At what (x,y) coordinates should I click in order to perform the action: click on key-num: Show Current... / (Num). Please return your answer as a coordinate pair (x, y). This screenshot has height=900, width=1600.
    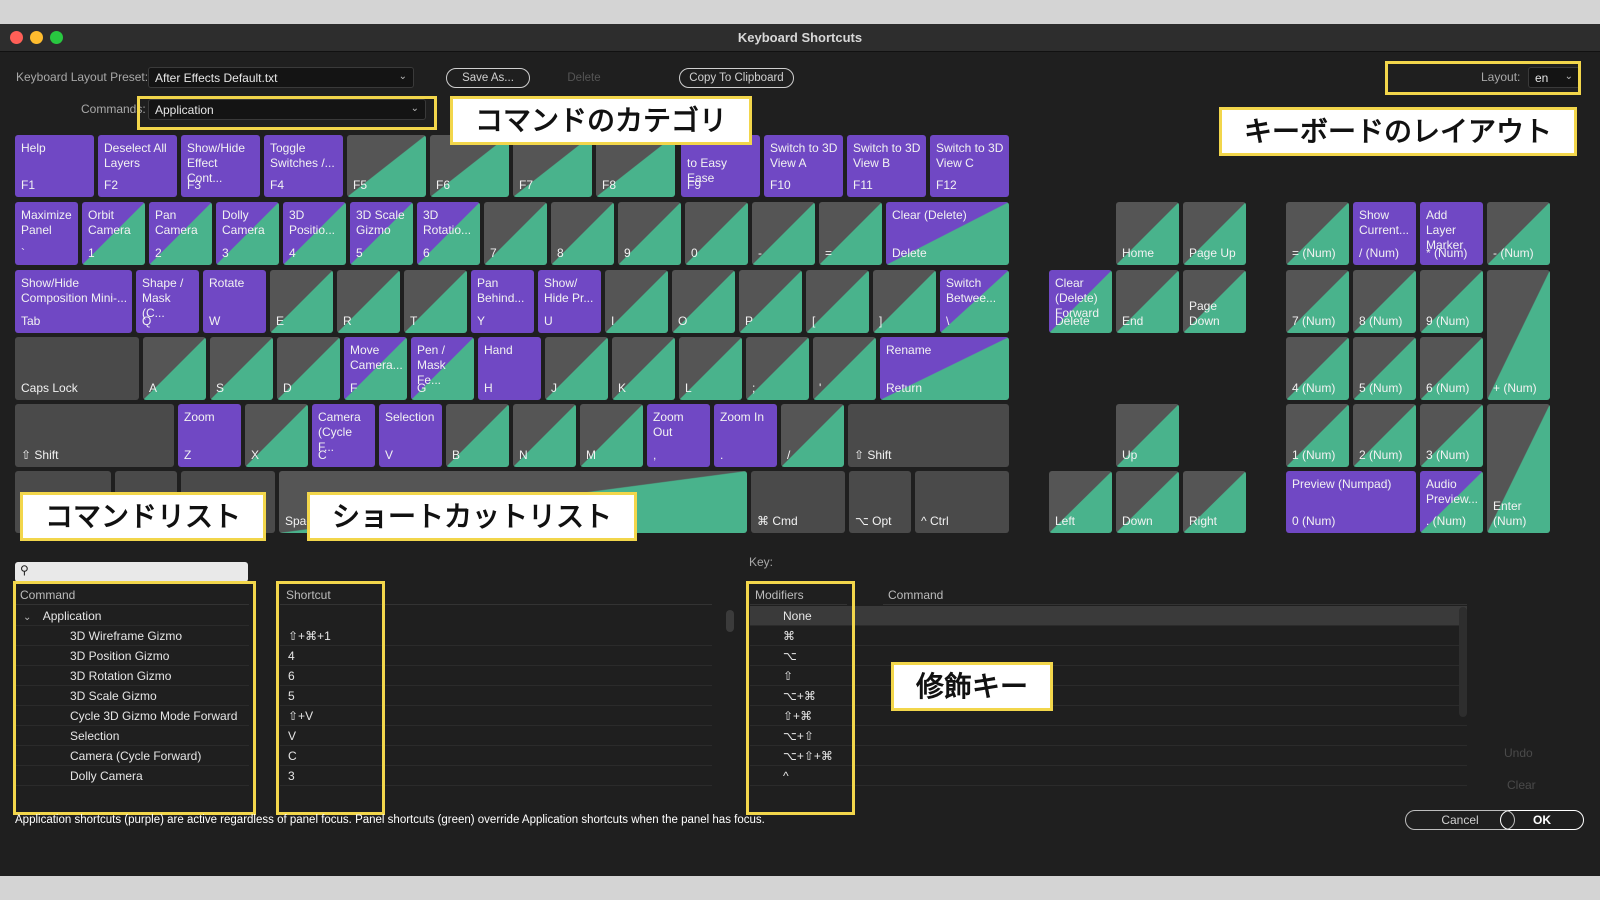
    Looking at the image, I should click on (1384, 233).